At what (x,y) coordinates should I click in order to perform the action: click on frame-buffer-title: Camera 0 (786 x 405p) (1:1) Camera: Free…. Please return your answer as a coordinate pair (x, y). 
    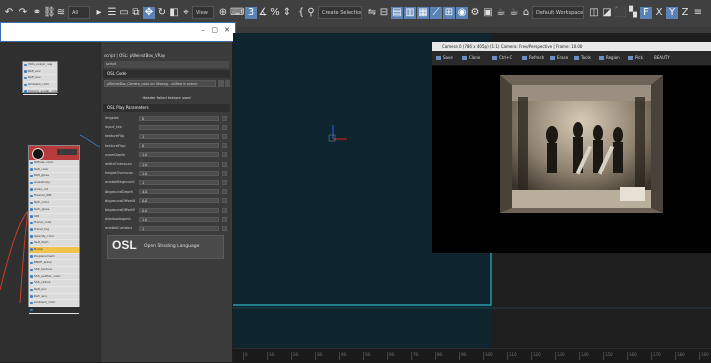
    Looking at the image, I should click on (571, 46).